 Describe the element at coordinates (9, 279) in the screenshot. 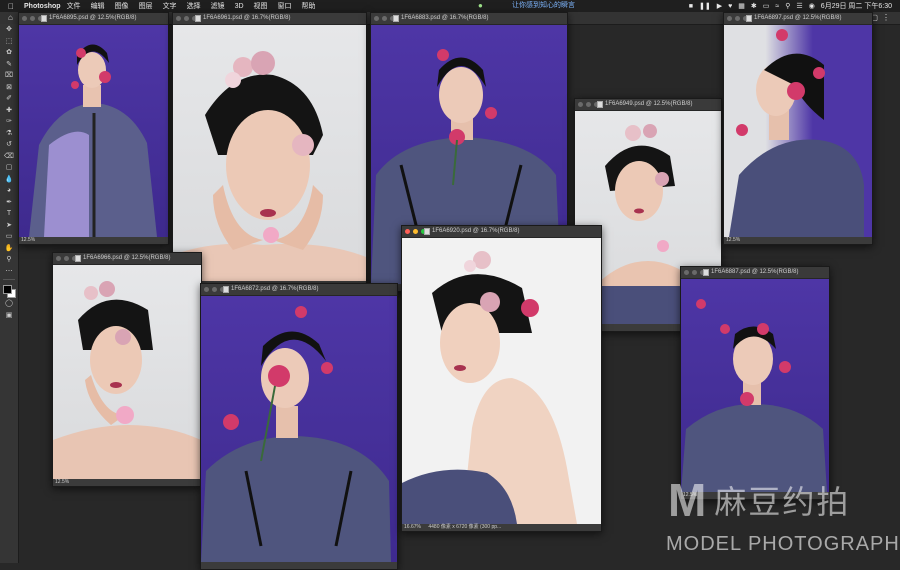

I see `divider` at that location.